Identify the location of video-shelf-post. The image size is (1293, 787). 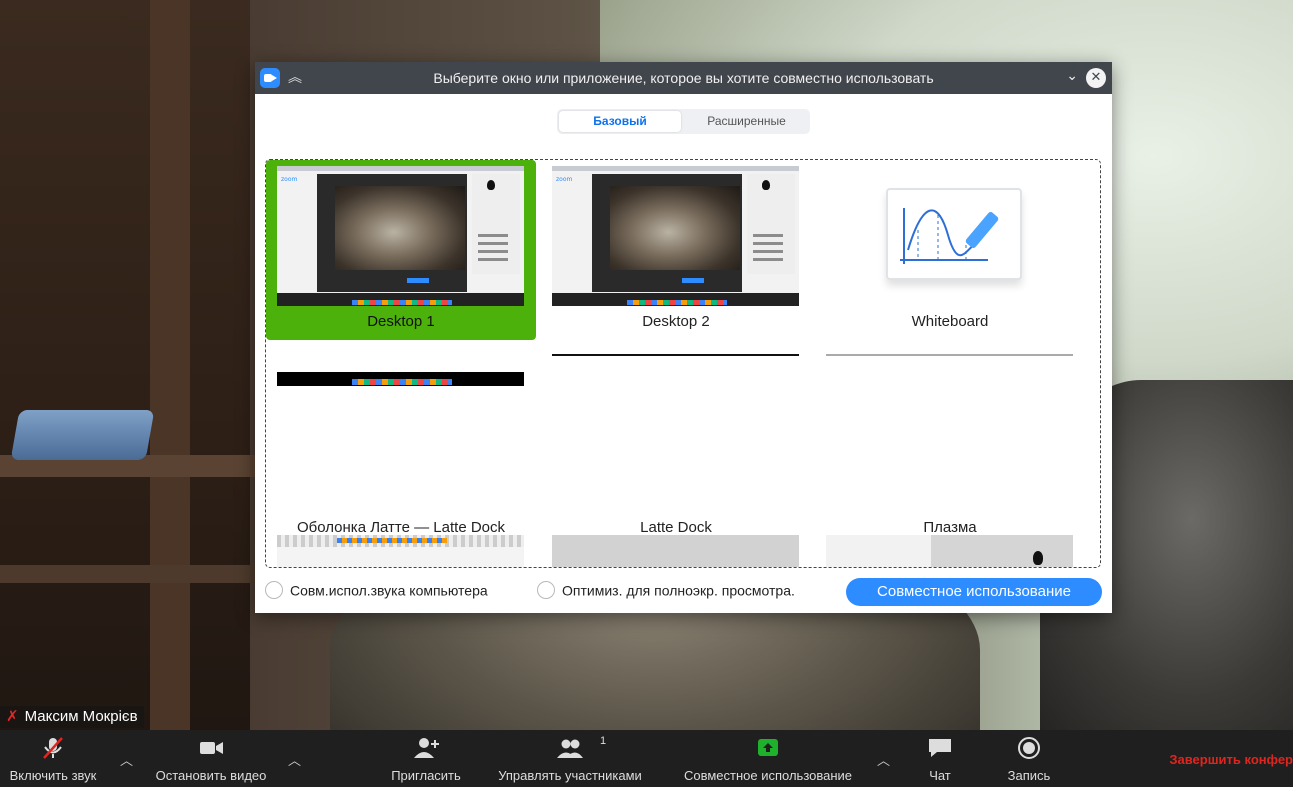
(170, 365).